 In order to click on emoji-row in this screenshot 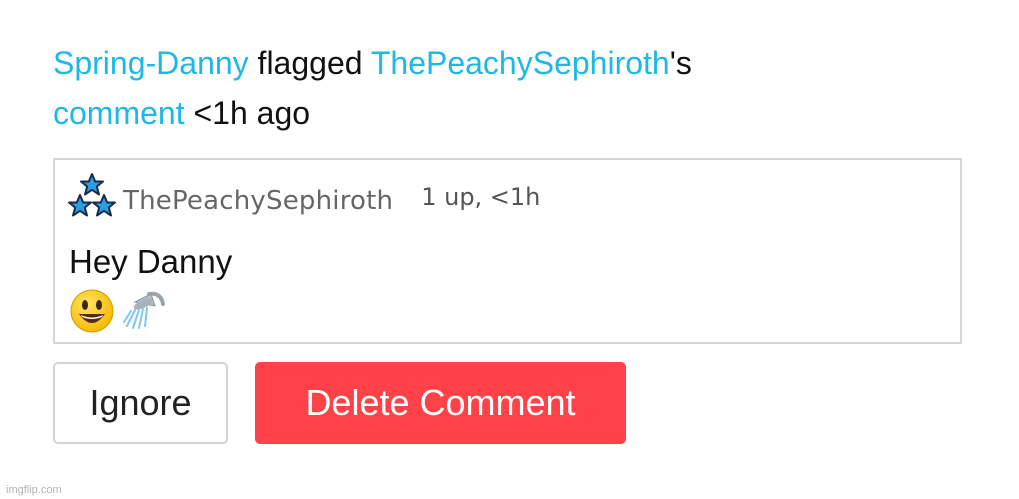, I will do `click(121, 311)`.